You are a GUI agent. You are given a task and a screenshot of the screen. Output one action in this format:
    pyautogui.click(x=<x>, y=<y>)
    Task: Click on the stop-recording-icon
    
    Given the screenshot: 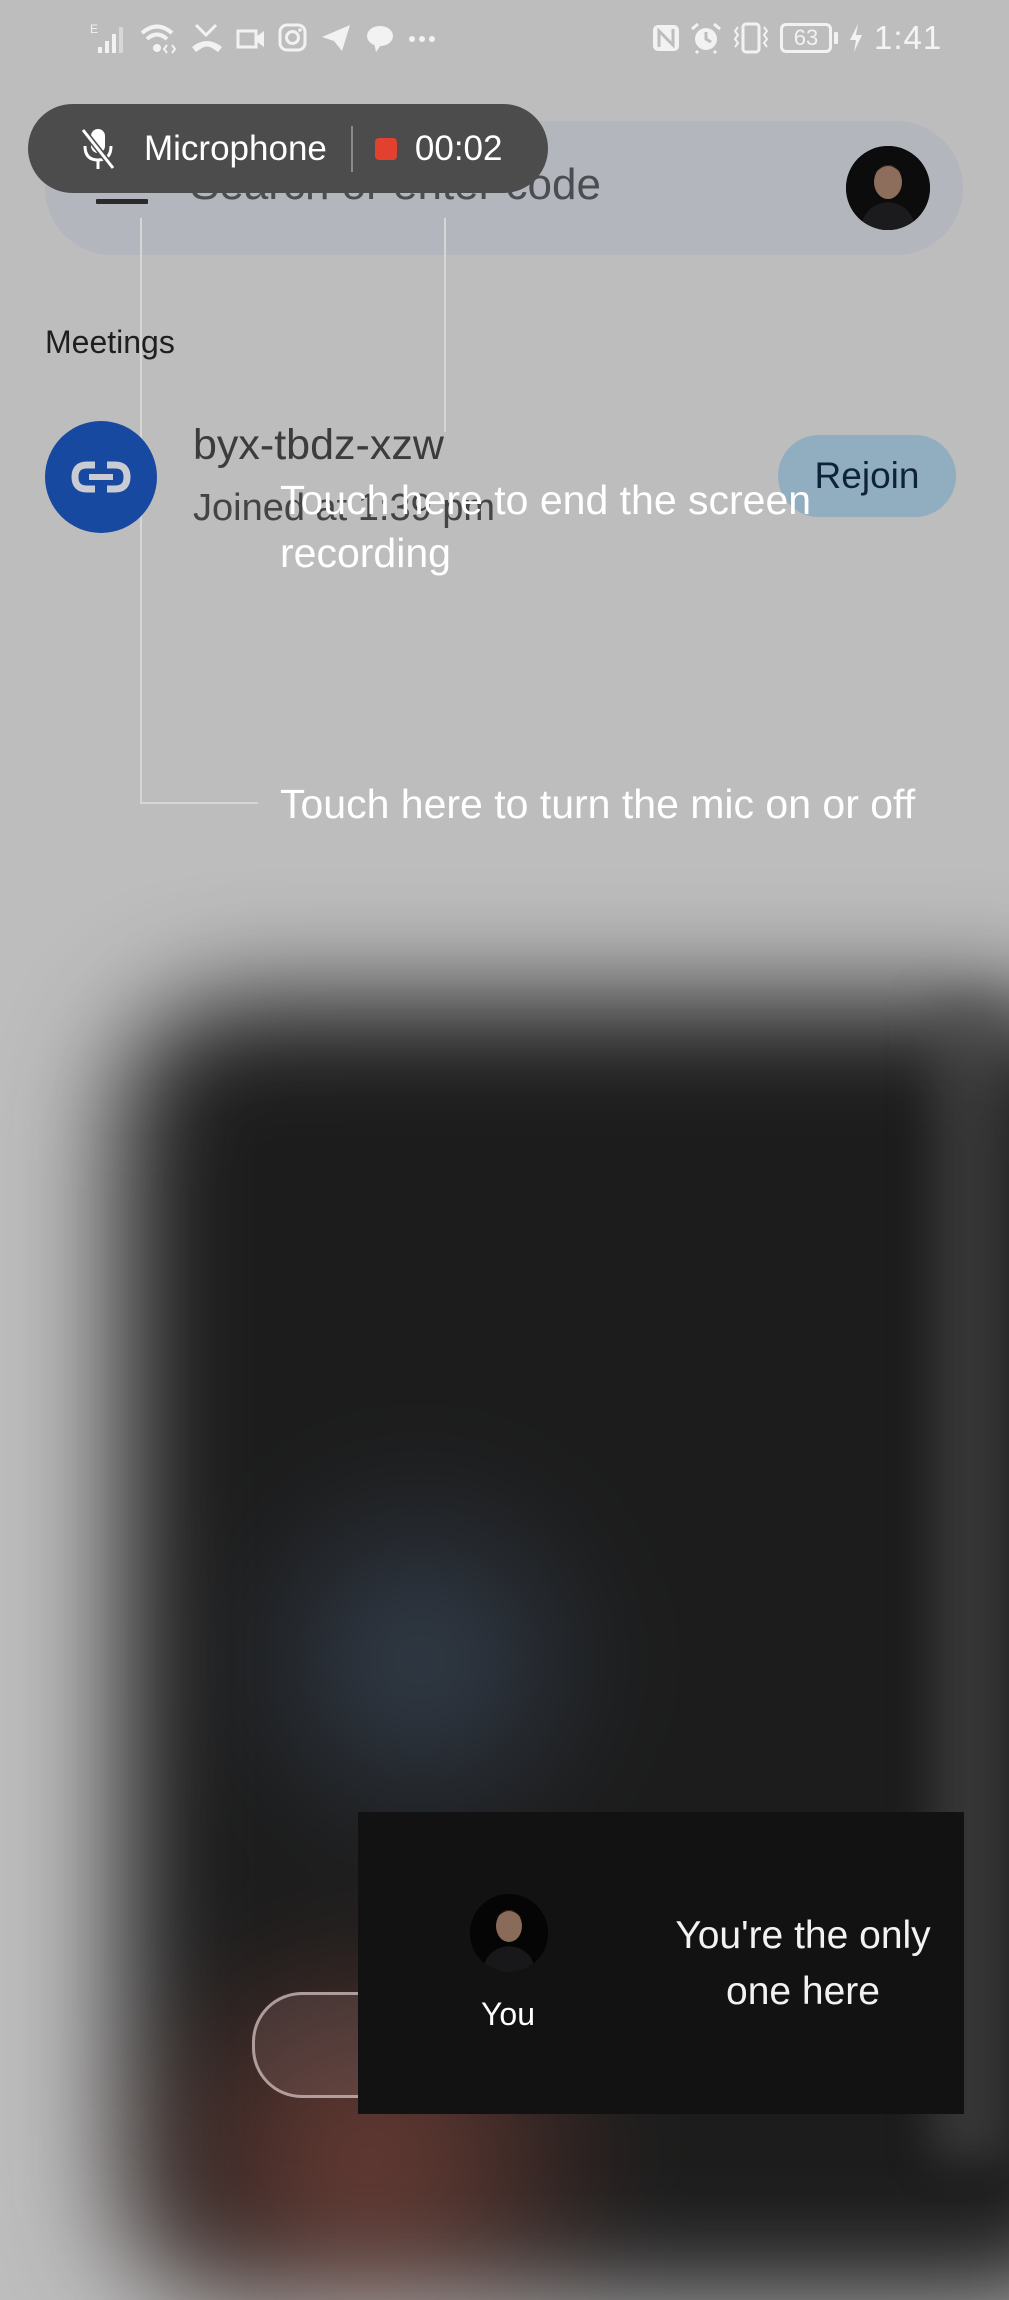 What is the action you would take?
    pyautogui.click(x=385, y=148)
    